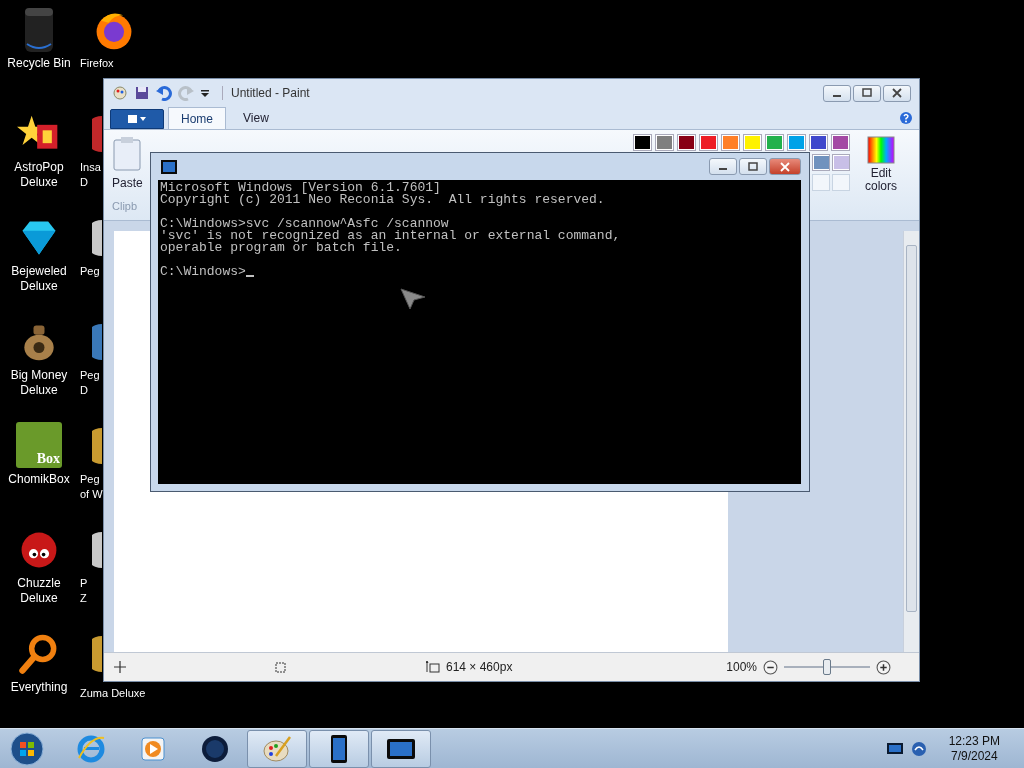 The image size is (1024, 768). What do you see at coordinates (169, 166) in the screenshot?
I see `console-icon` at bounding box center [169, 166].